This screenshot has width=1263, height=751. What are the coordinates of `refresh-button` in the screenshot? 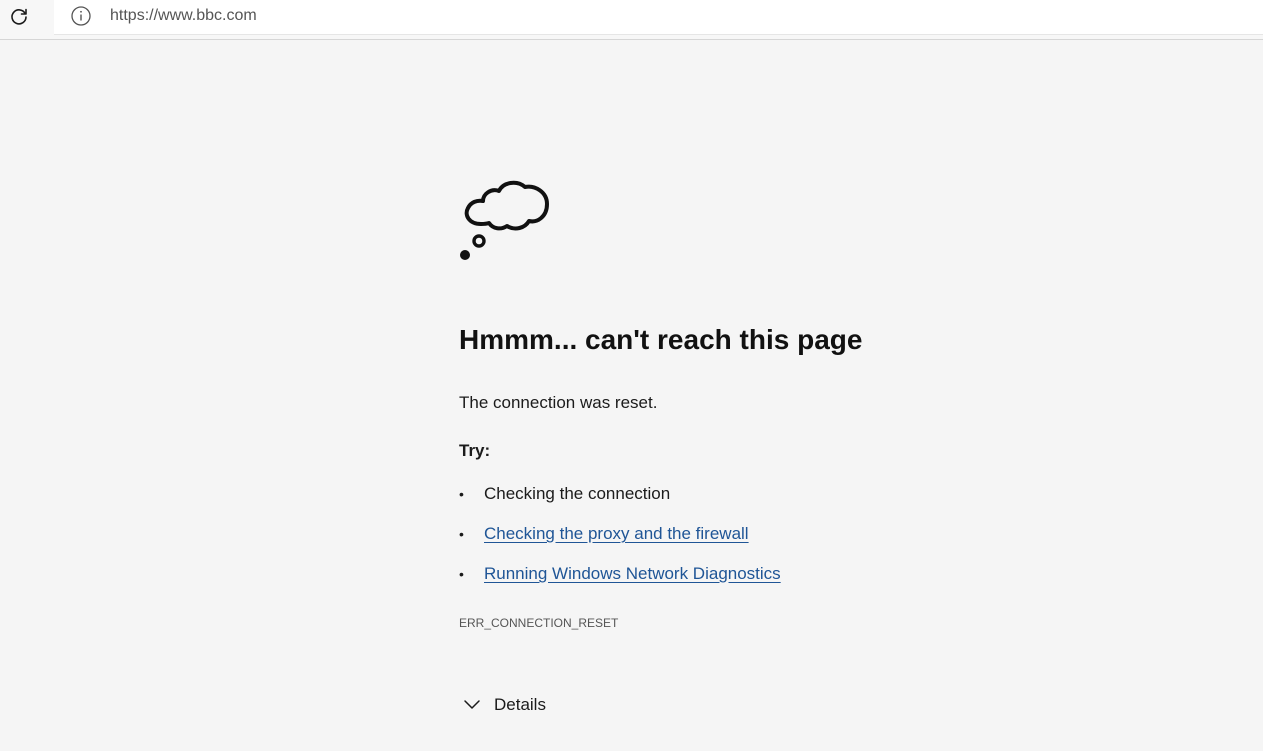 It's located at (19, 17).